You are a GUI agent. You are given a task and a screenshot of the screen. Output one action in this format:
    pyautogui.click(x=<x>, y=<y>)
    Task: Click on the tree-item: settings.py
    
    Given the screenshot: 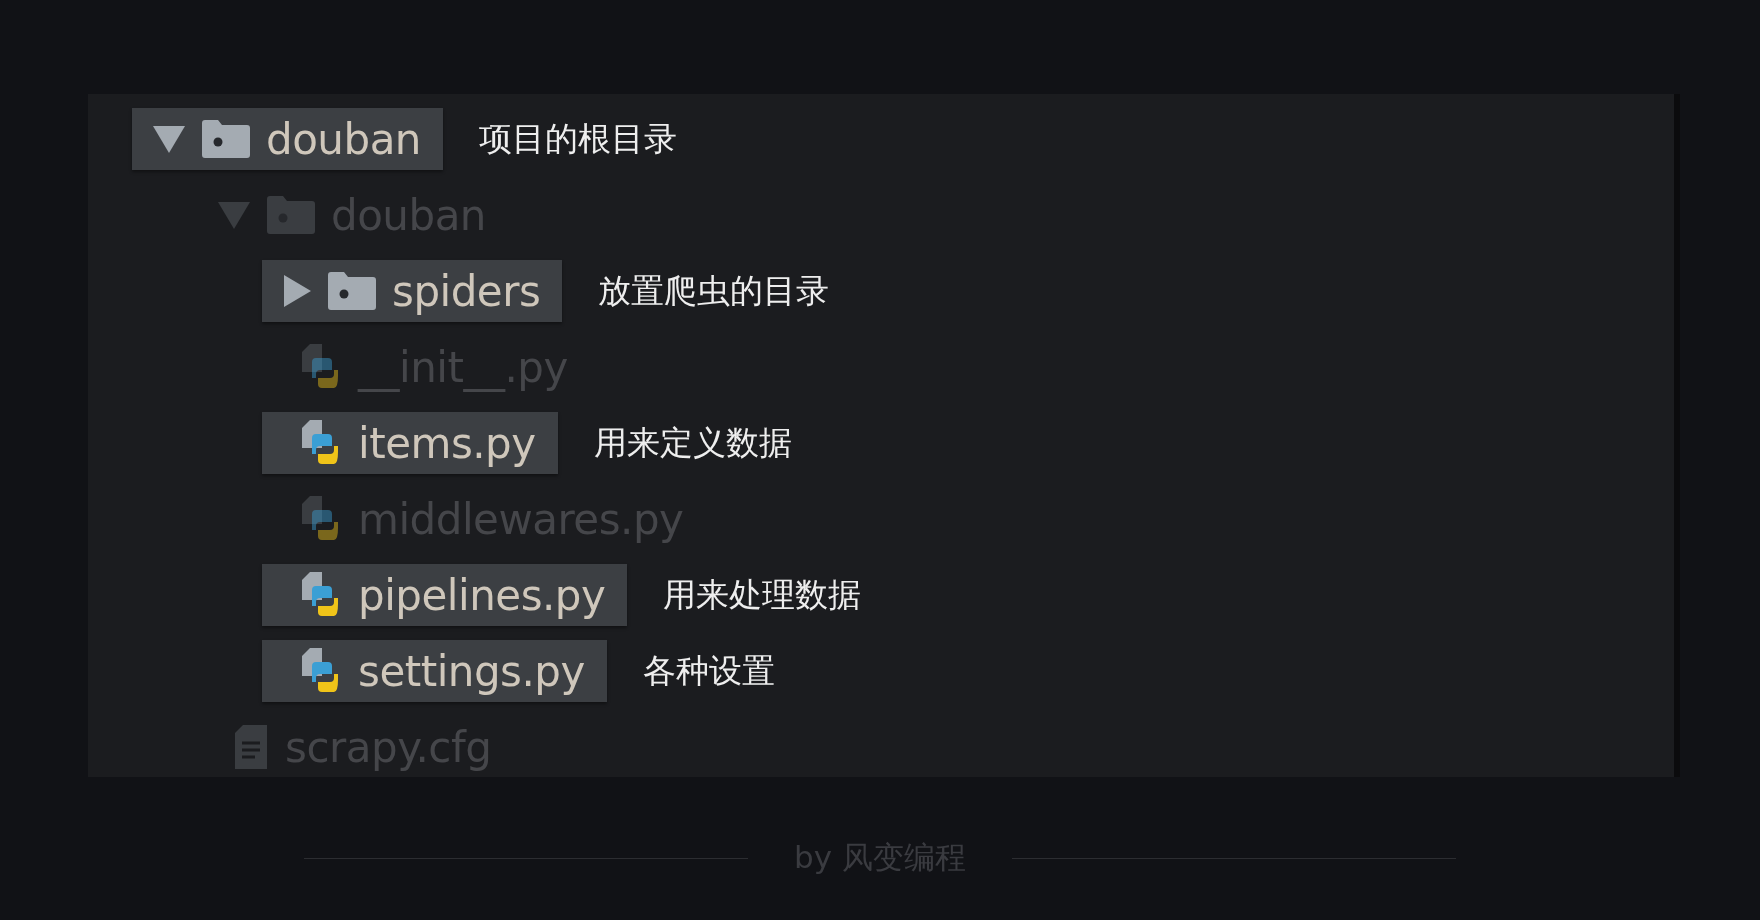 What is the action you would take?
    pyautogui.click(x=434, y=671)
    